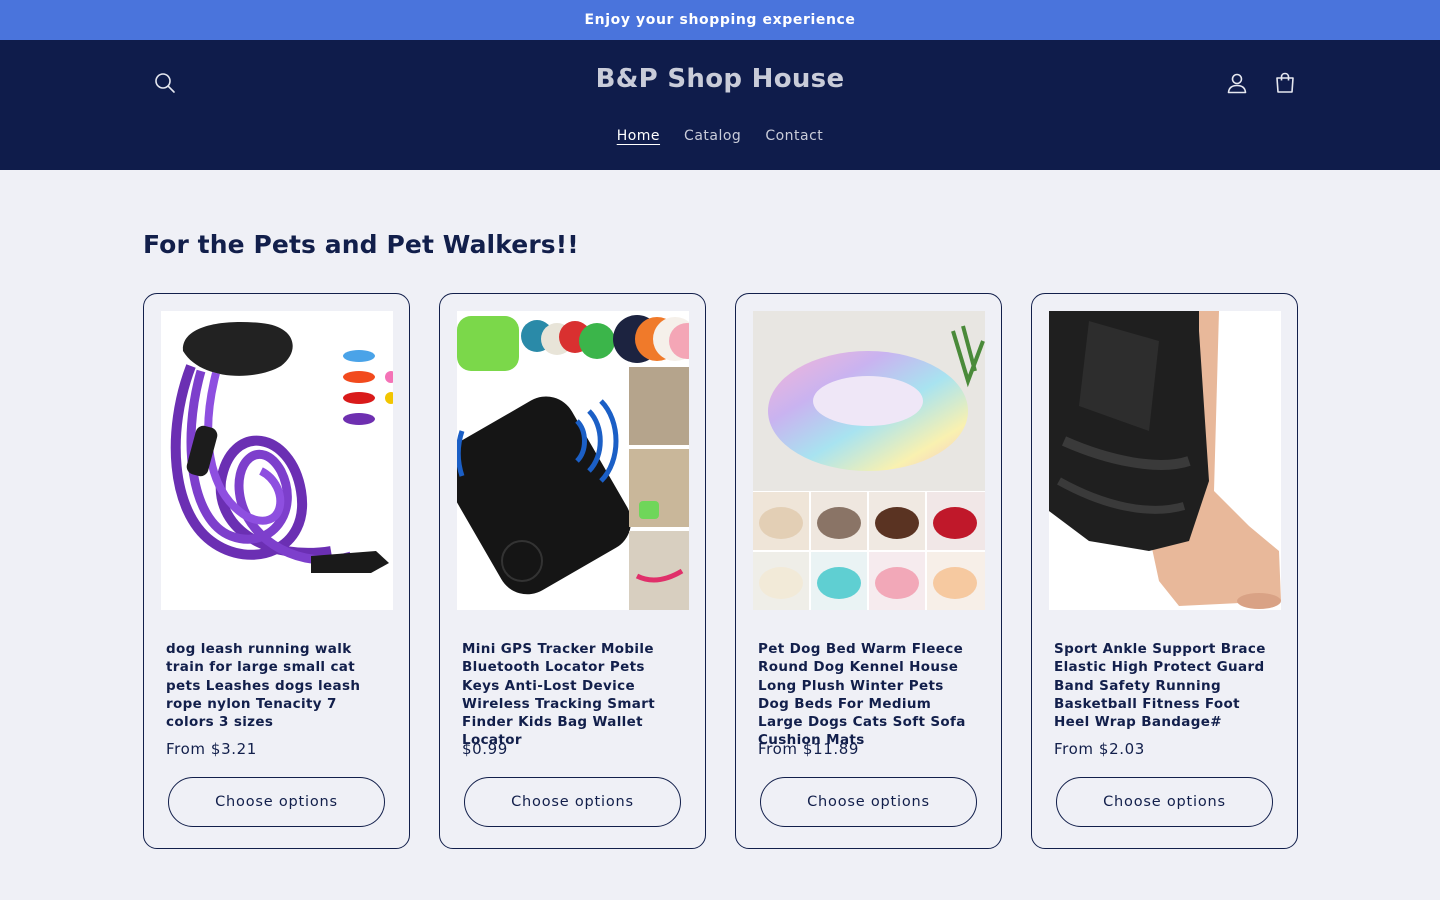 The width and height of the screenshot is (1440, 900). Describe the element at coordinates (1099, 749) in the screenshot. I see `product-price: From $2.03` at that location.